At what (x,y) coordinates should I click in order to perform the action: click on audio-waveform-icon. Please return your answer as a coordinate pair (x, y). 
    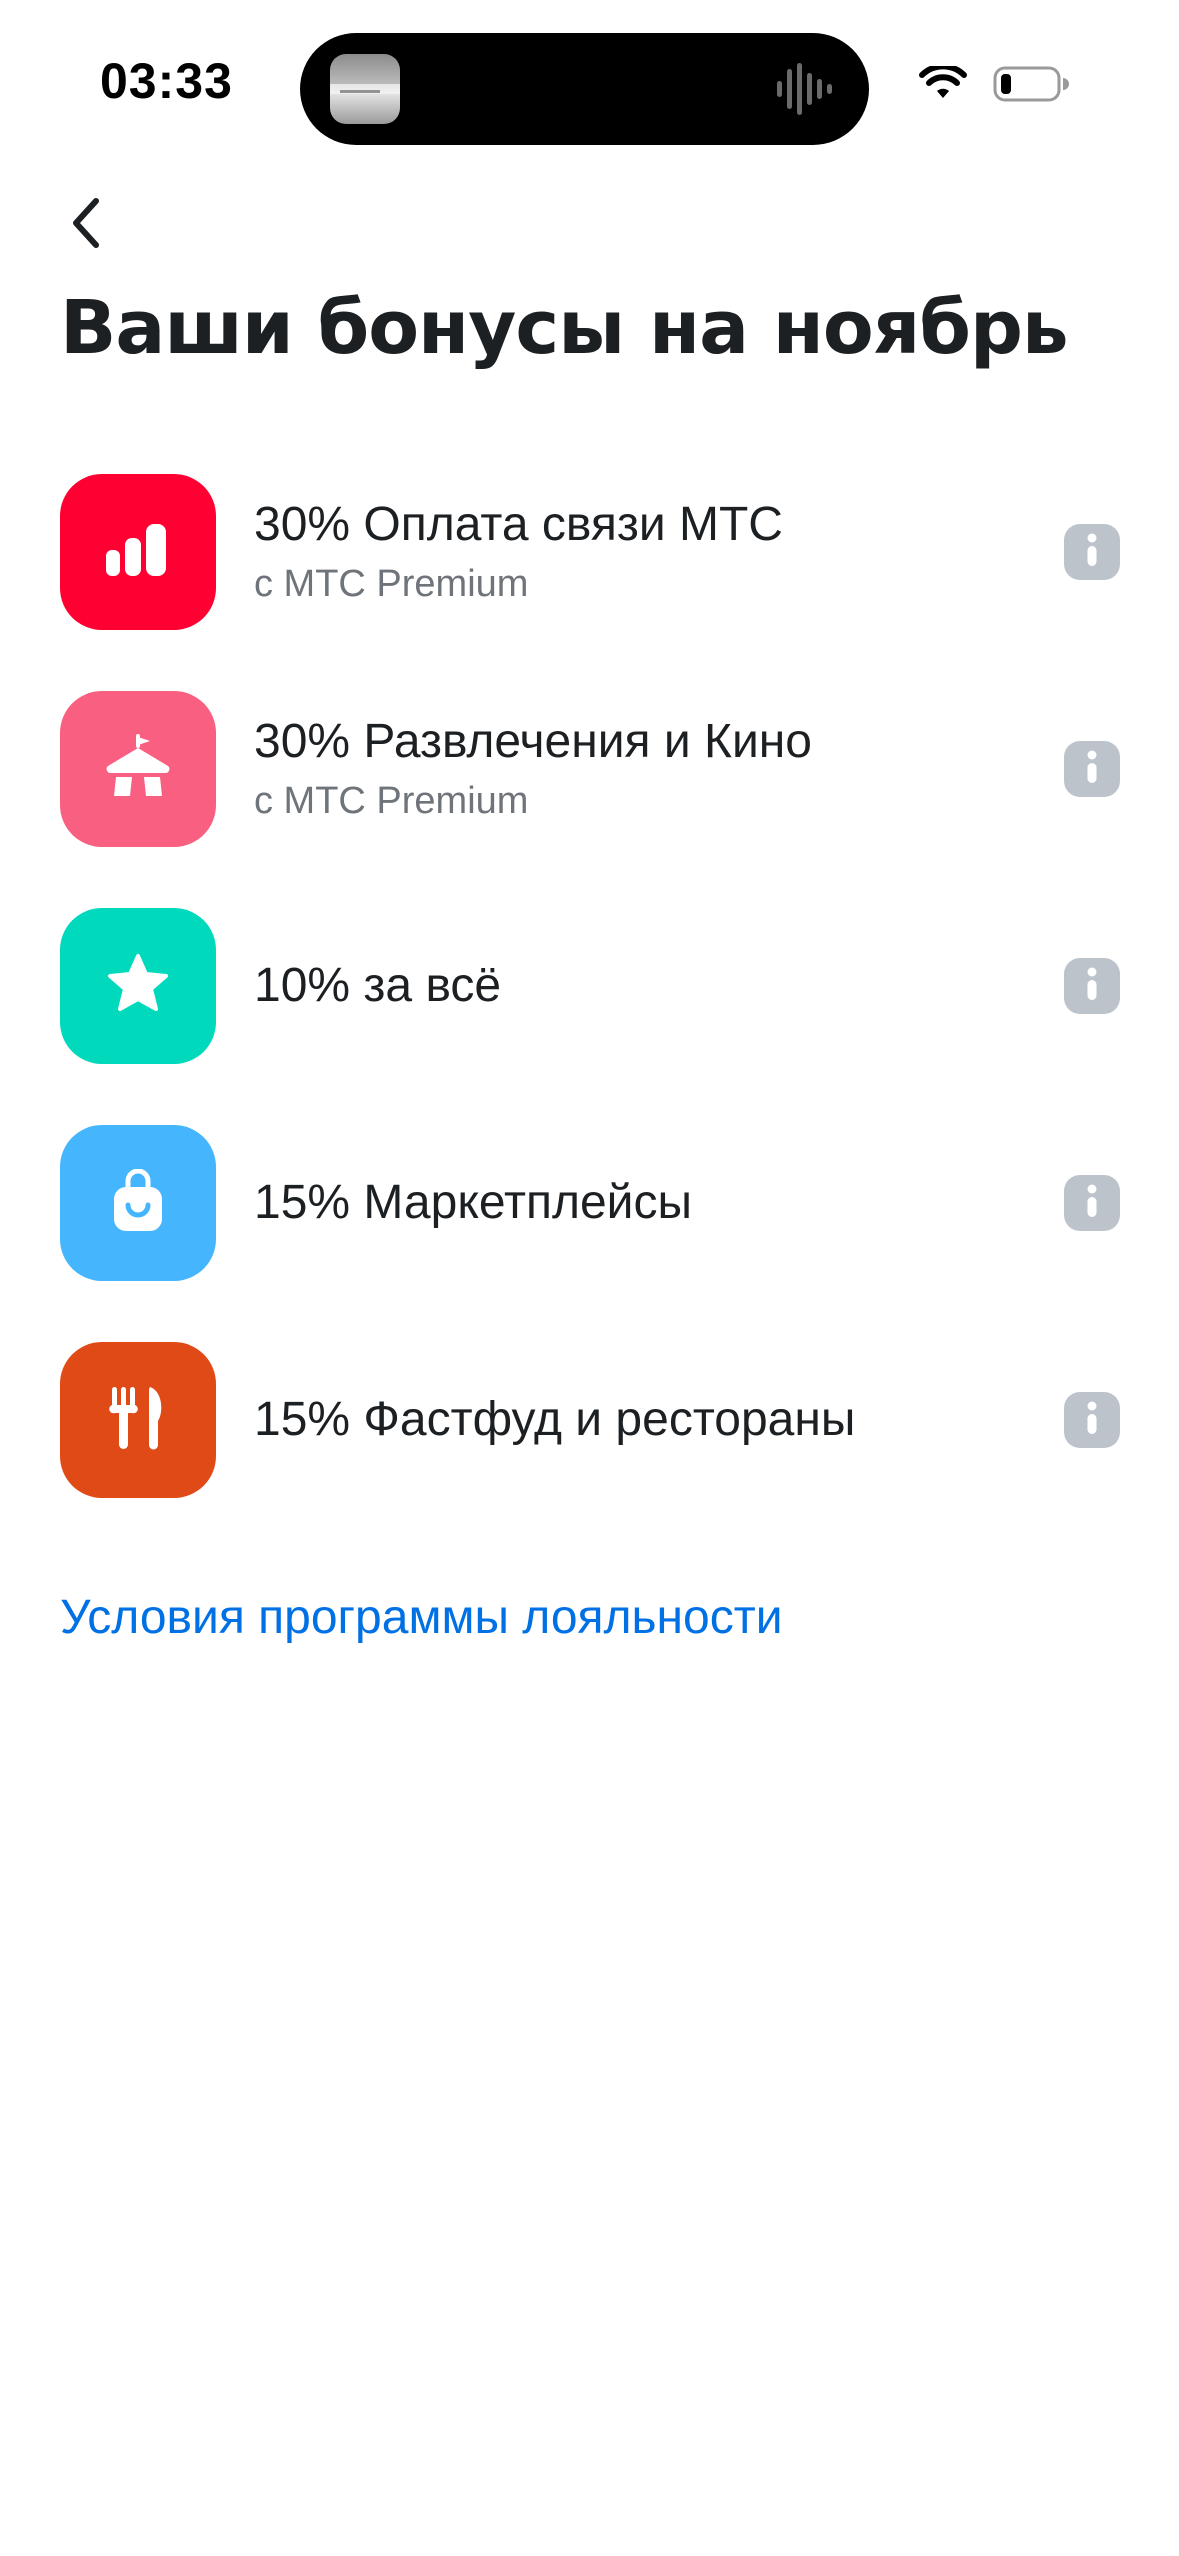
    Looking at the image, I should click on (807, 89).